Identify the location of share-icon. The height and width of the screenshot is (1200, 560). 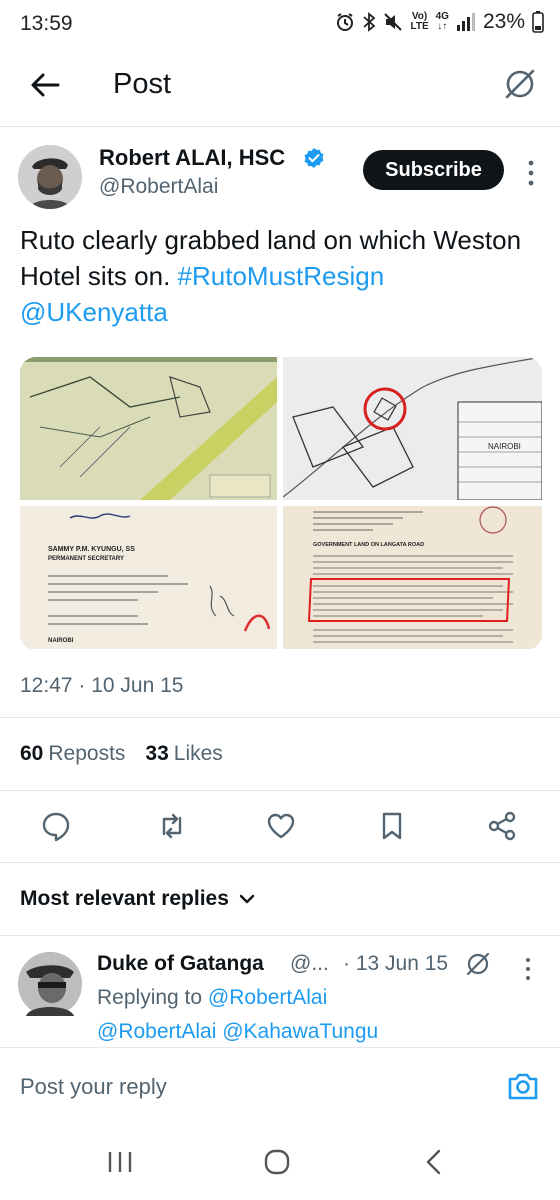
(502, 826).